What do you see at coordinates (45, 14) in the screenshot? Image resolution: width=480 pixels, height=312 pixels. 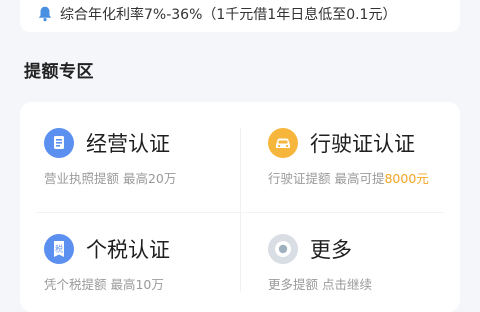 I see `bell-icon` at bounding box center [45, 14].